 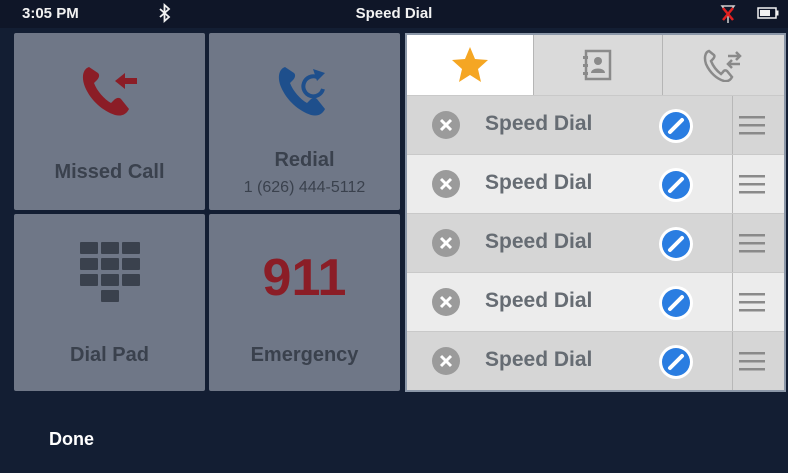 I want to click on emergency-number: 911, so click(x=304, y=278).